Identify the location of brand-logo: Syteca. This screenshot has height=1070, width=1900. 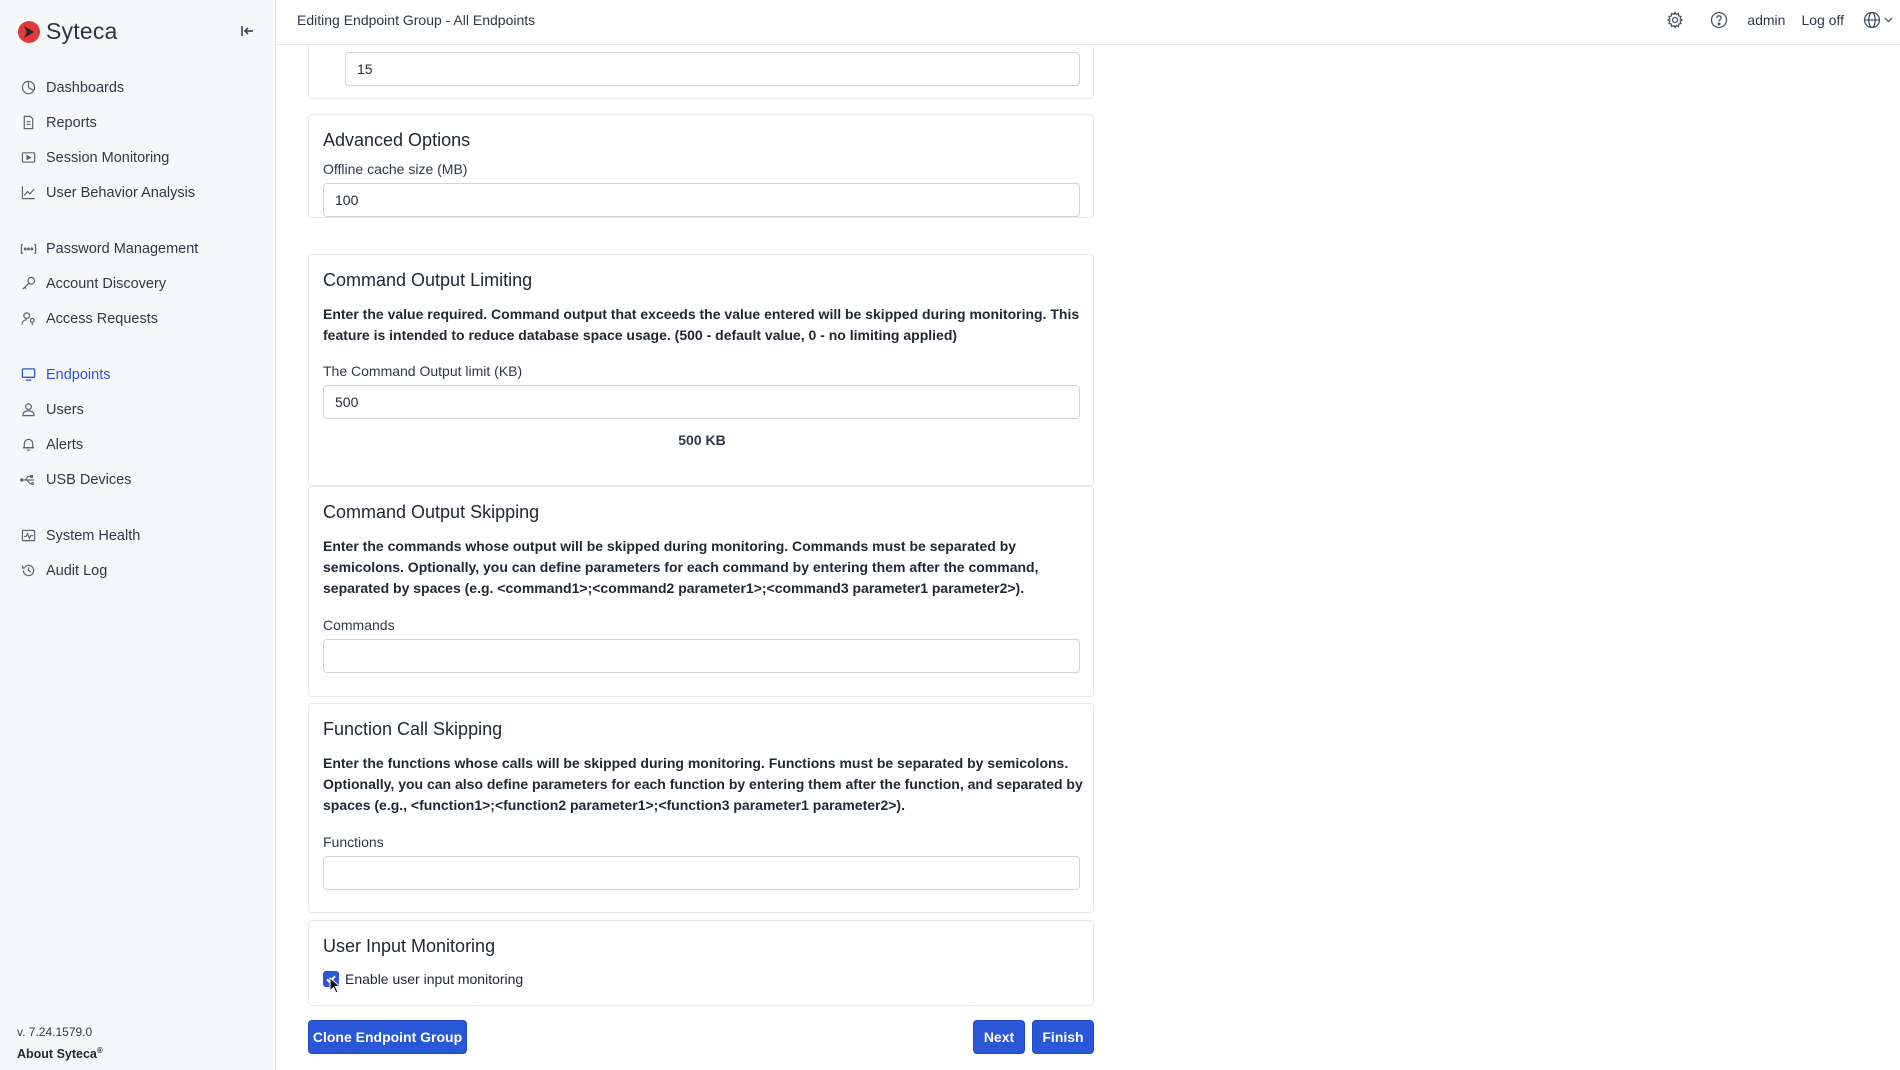
(67, 31).